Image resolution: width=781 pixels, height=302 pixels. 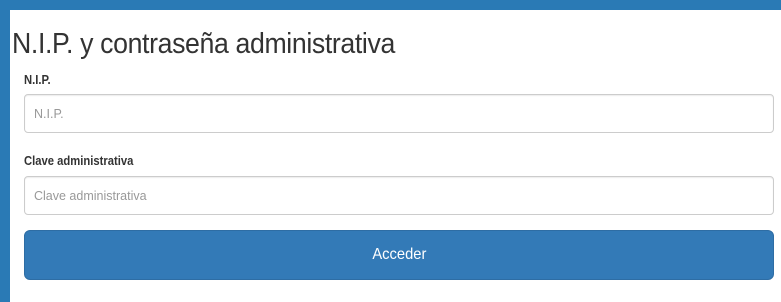 I want to click on acceder-button-label: Acceder, so click(x=398, y=254).